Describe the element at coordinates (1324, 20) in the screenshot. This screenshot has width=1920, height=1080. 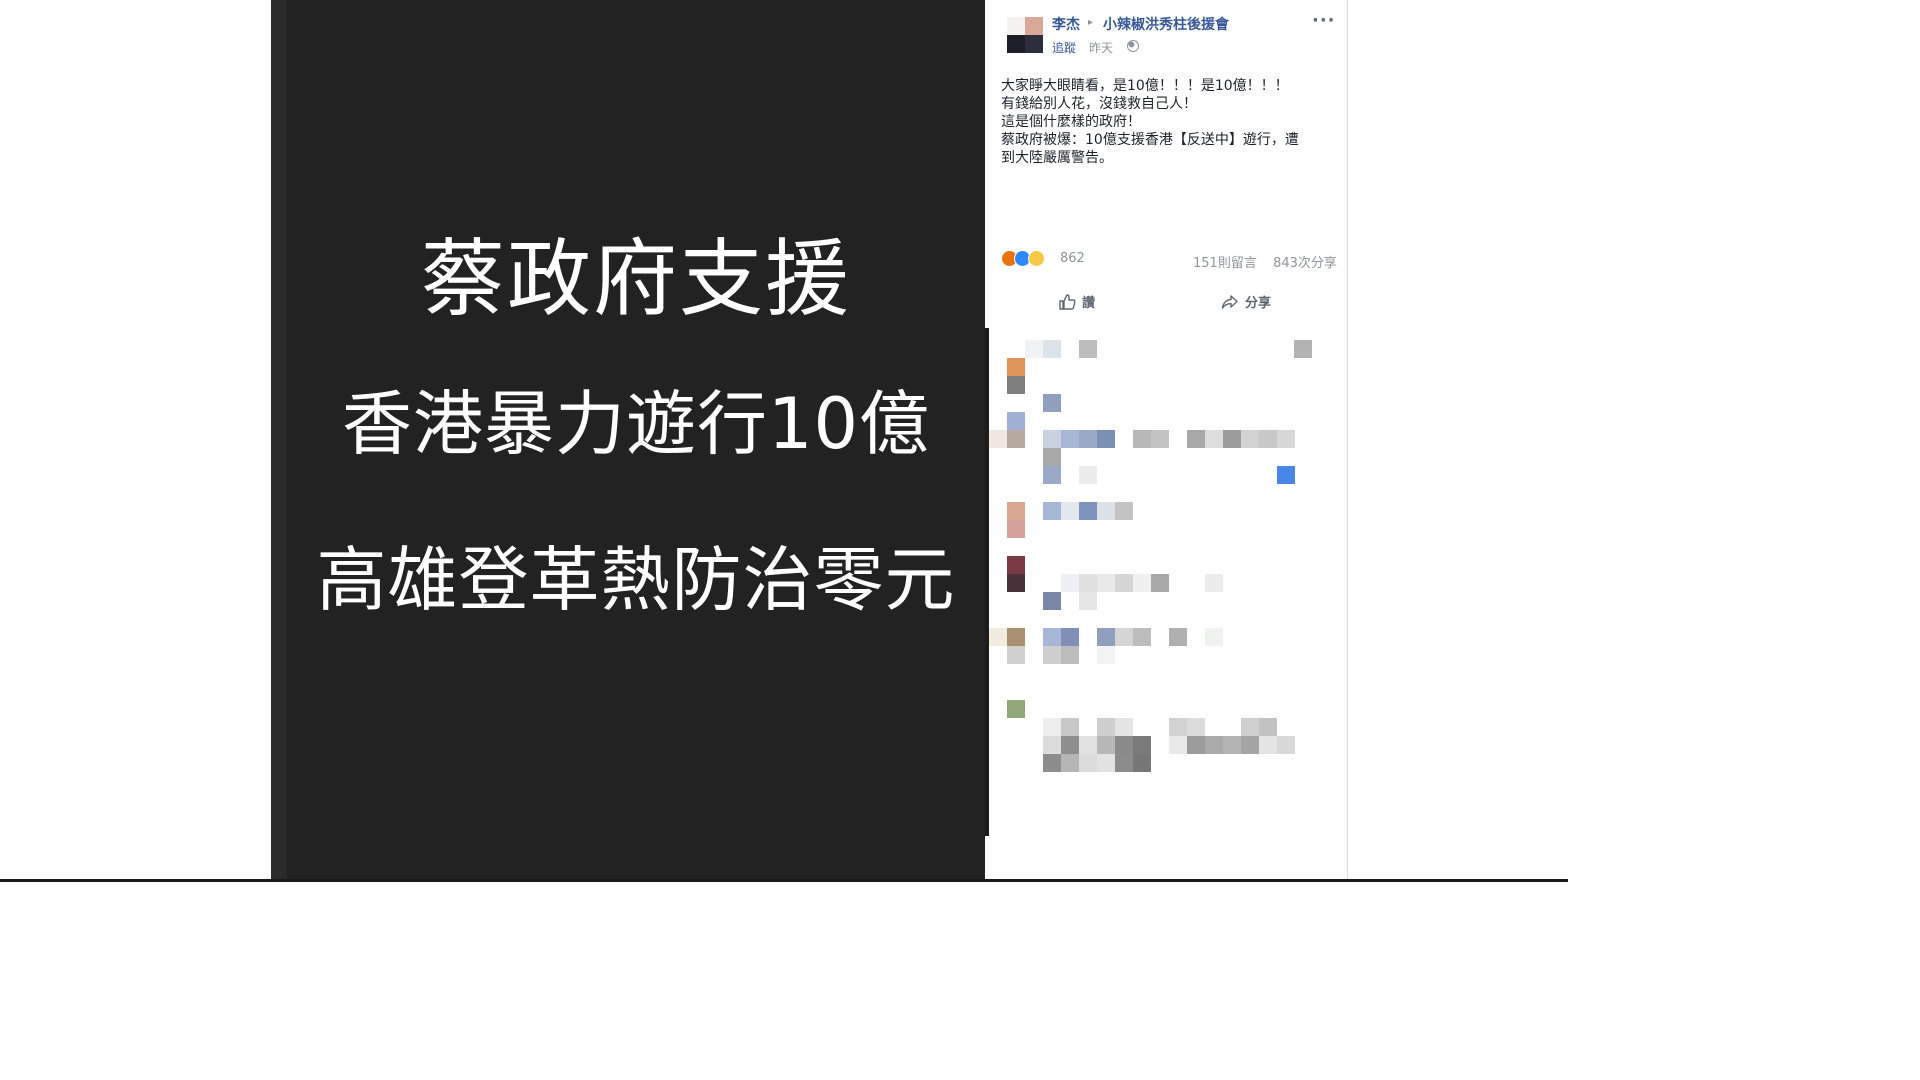
I see `more-icon: ···` at that location.